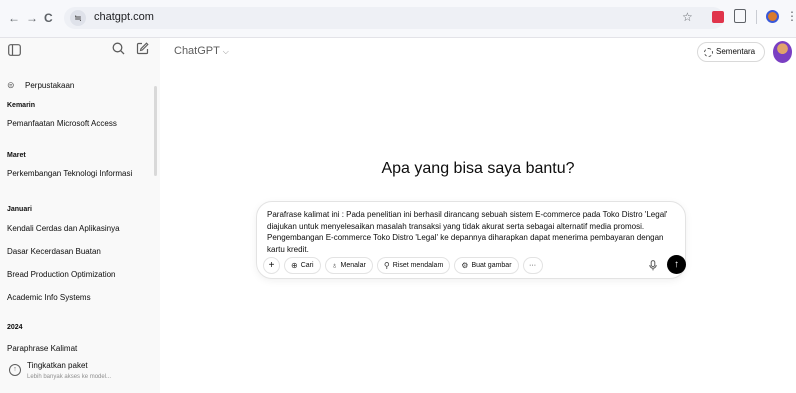  I want to click on browser-toolbar: ← → C ≒ chatgpt.com ☆ ⋮, so click(398, 19).